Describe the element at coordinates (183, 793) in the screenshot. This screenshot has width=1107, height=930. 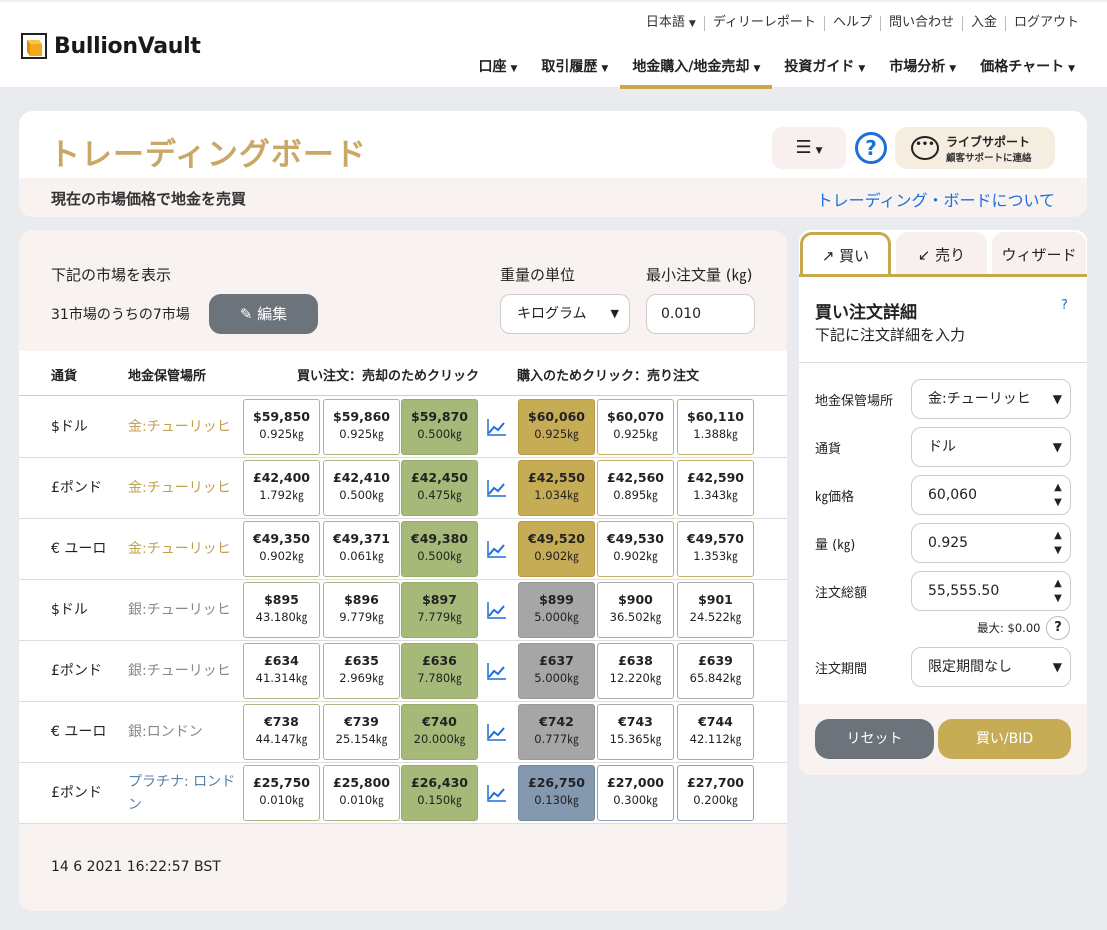
I see `row-vault-link: プラチナ: ロンドン` at that location.